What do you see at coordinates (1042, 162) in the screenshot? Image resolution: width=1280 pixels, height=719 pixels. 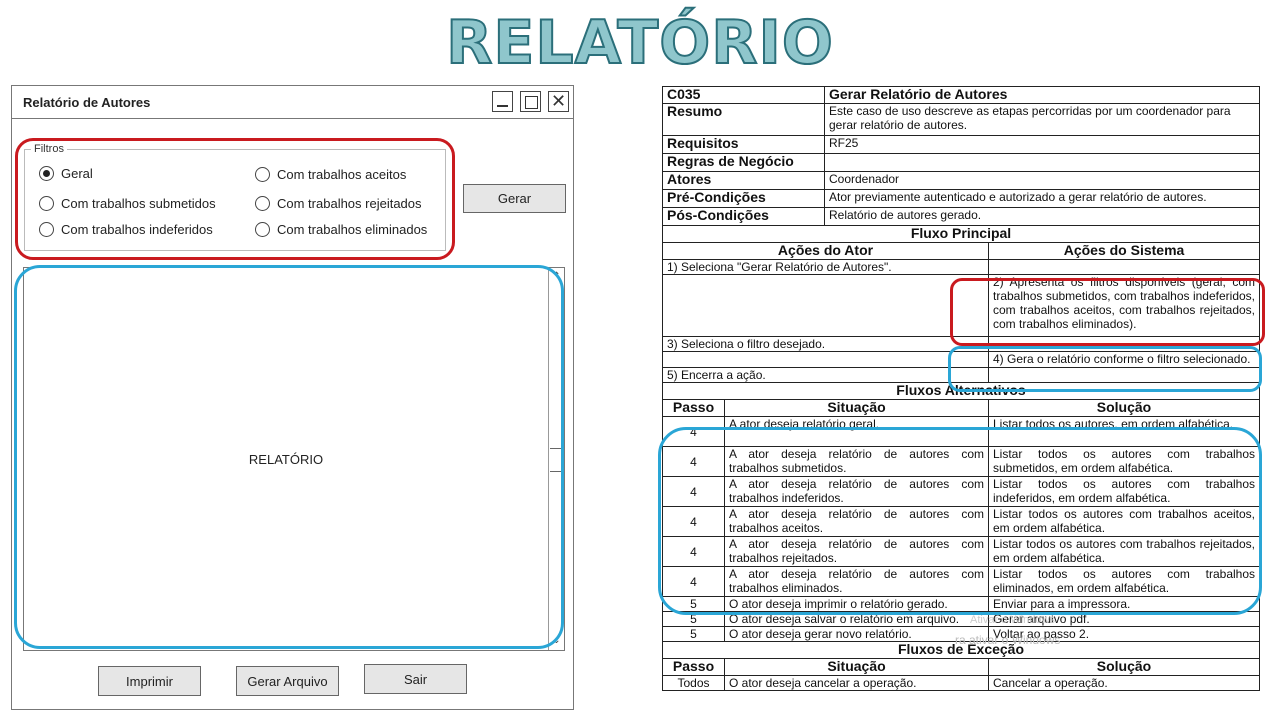 I see `row-value` at bounding box center [1042, 162].